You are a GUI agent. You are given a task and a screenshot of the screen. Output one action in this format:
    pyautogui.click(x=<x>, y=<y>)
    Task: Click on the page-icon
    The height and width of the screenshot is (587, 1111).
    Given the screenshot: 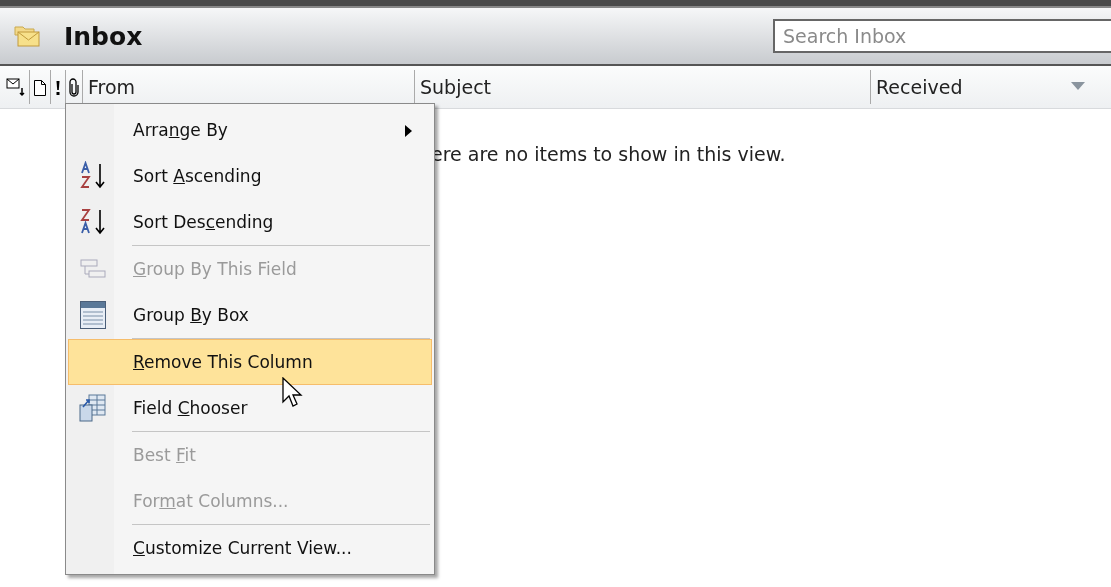 What is the action you would take?
    pyautogui.click(x=40, y=87)
    